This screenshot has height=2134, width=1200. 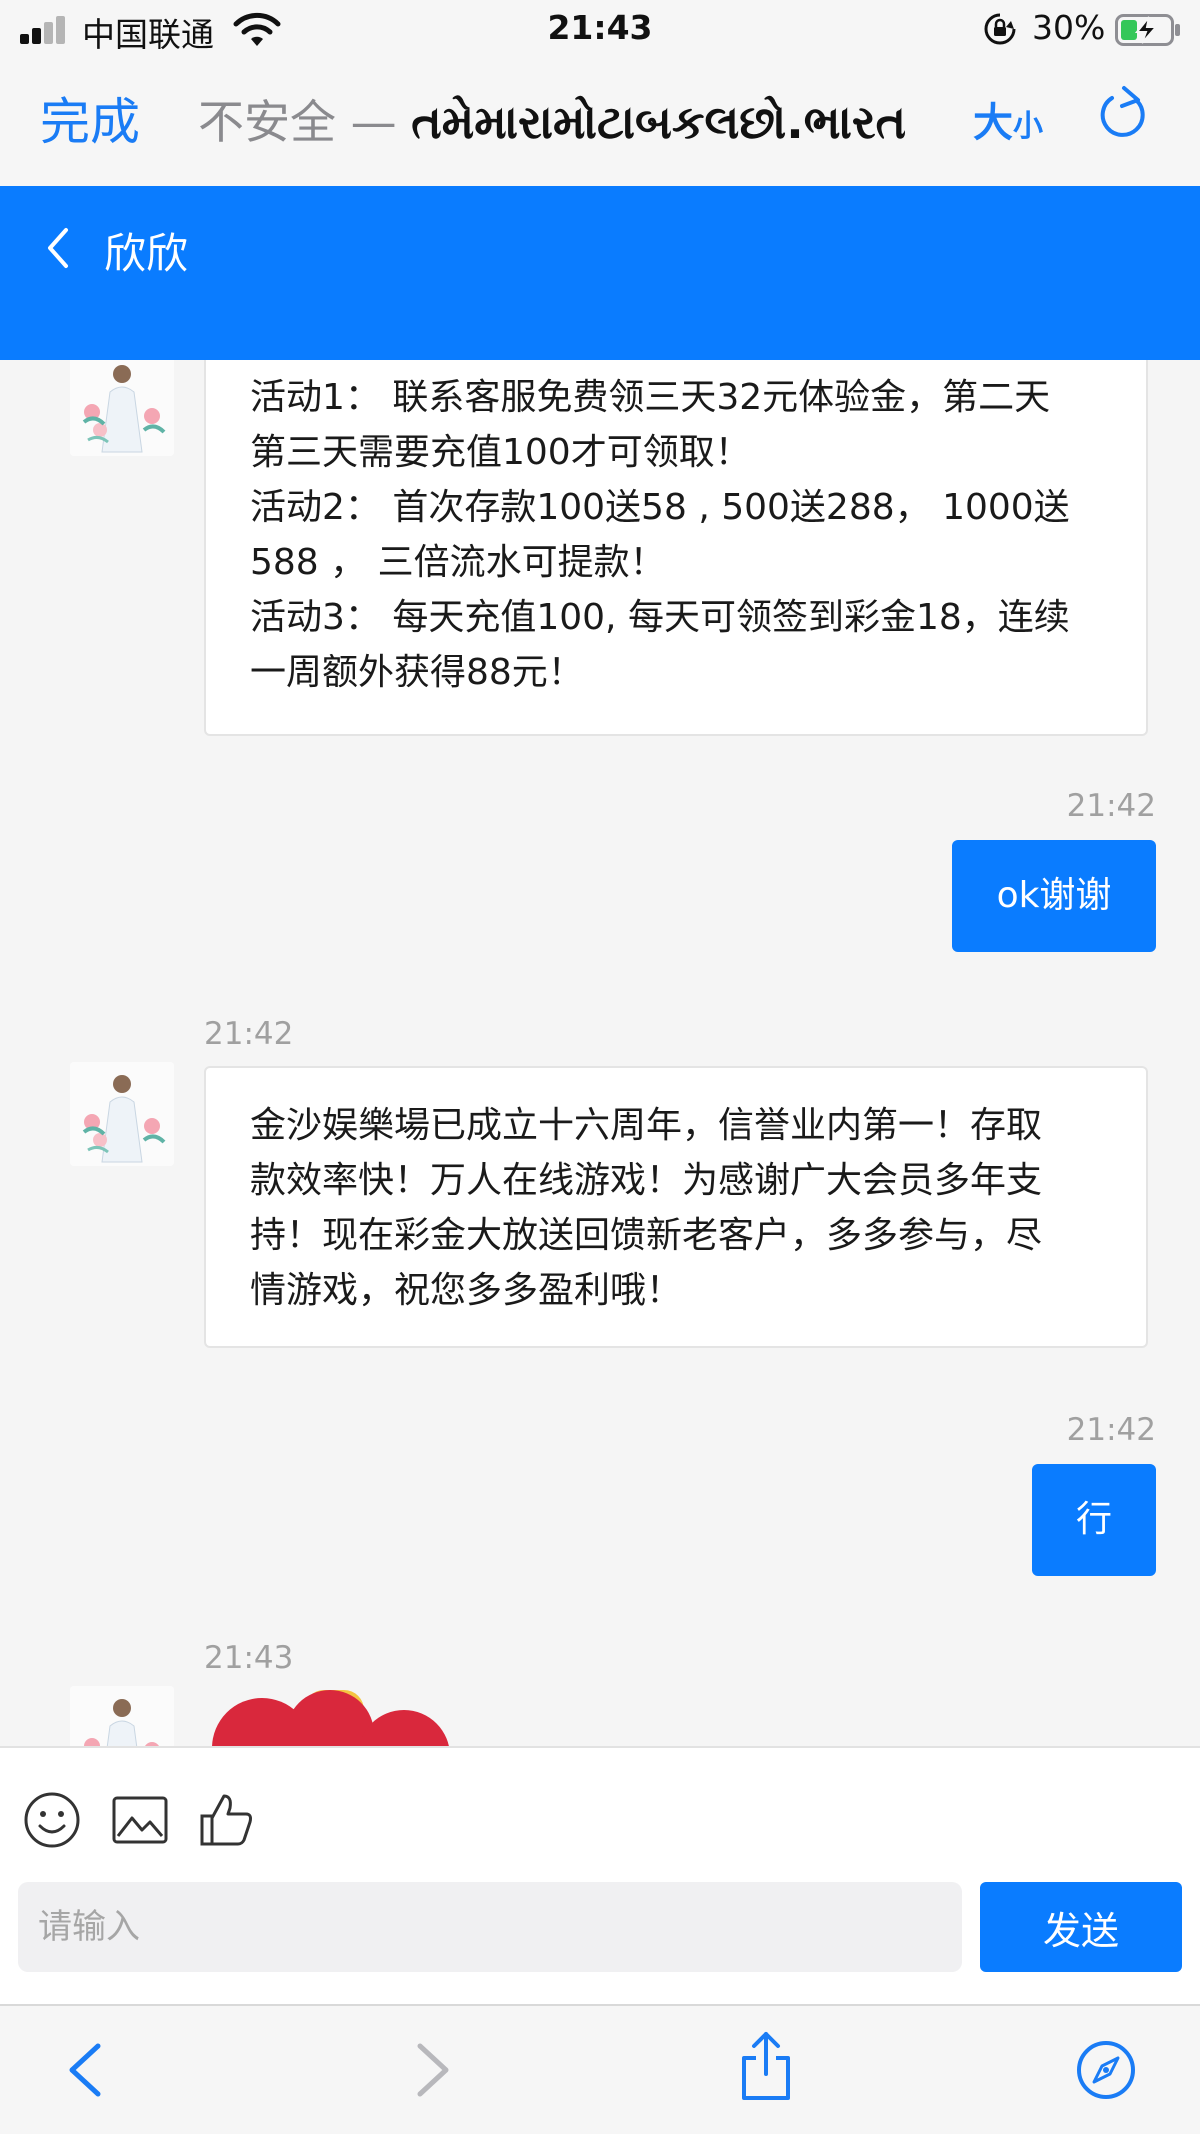 What do you see at coordinates (1147, 30) in the screenshot?
I see `battery-charging-icon` at bounding box center [1147, 30].